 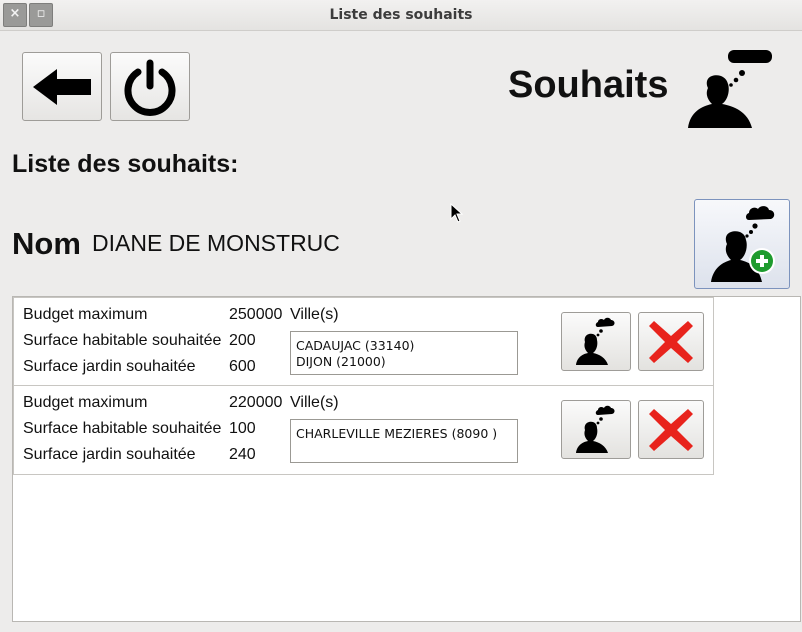 I want to click on surface-habitable-value: 200, so click(x=242, y=340).